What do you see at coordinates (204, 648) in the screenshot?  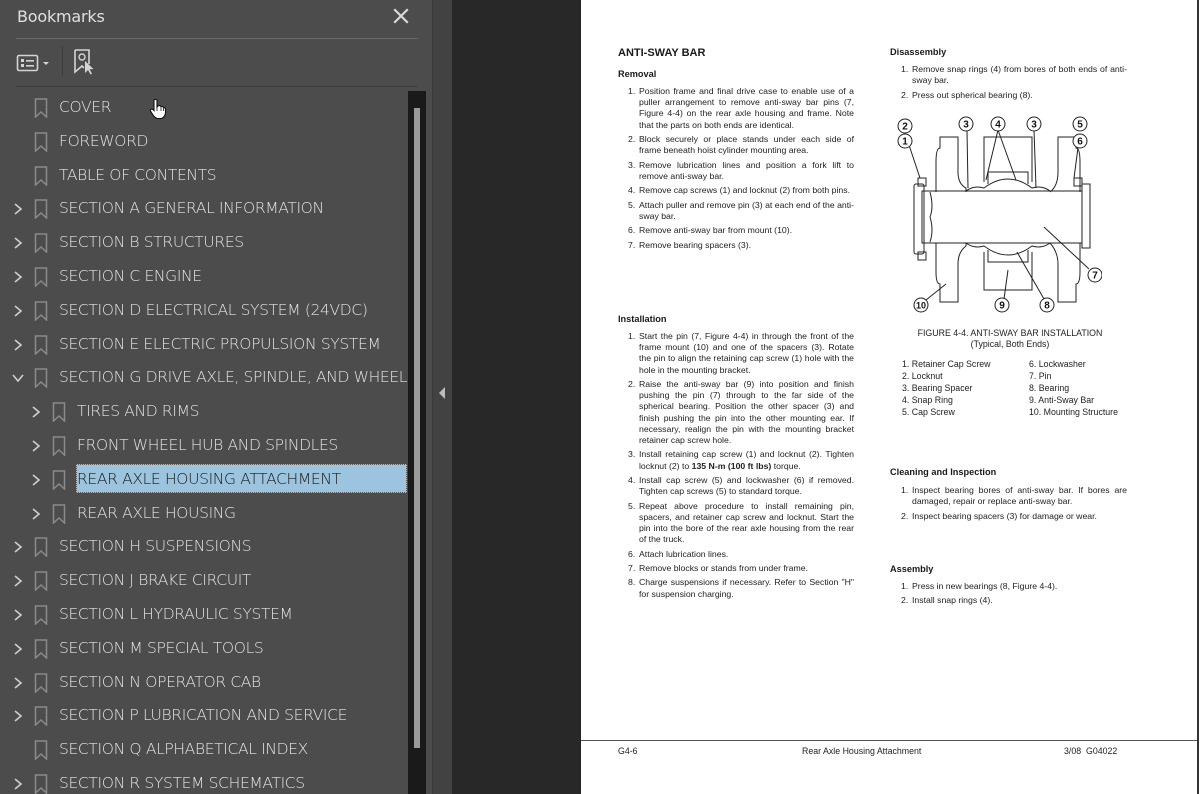 I see `bookmark-item: SECTION M SPECIAL TOOLS` at bounding box center [204, 648].